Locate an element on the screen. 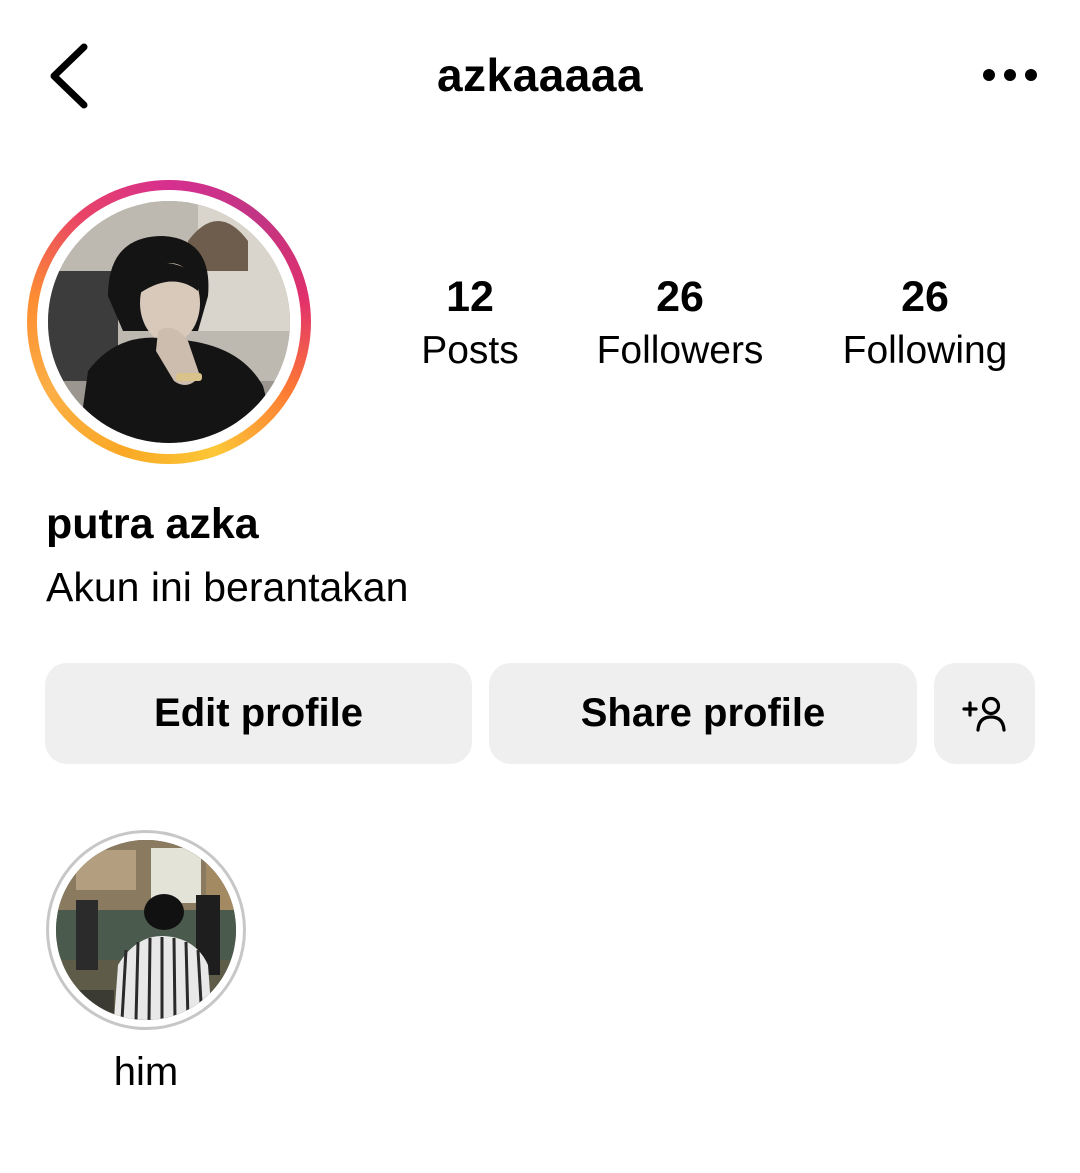 The width and height of the screenshot is (1080, 1173). followers-label: Followers is located at coordinates (680, 350).